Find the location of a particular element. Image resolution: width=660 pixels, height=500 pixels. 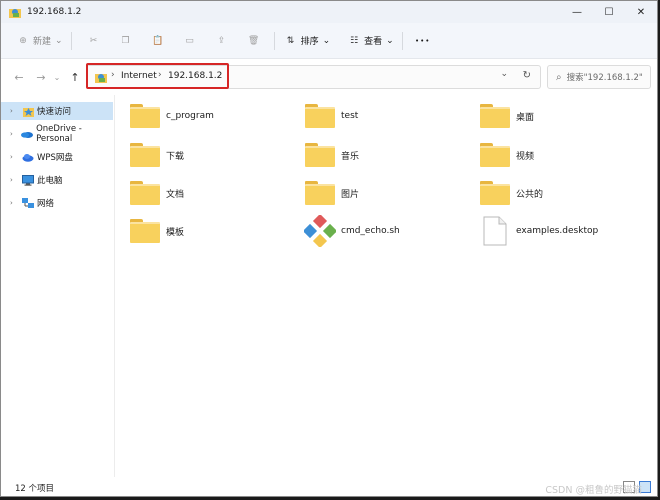

close-button: ✕ is located at coordinates (641, 12).